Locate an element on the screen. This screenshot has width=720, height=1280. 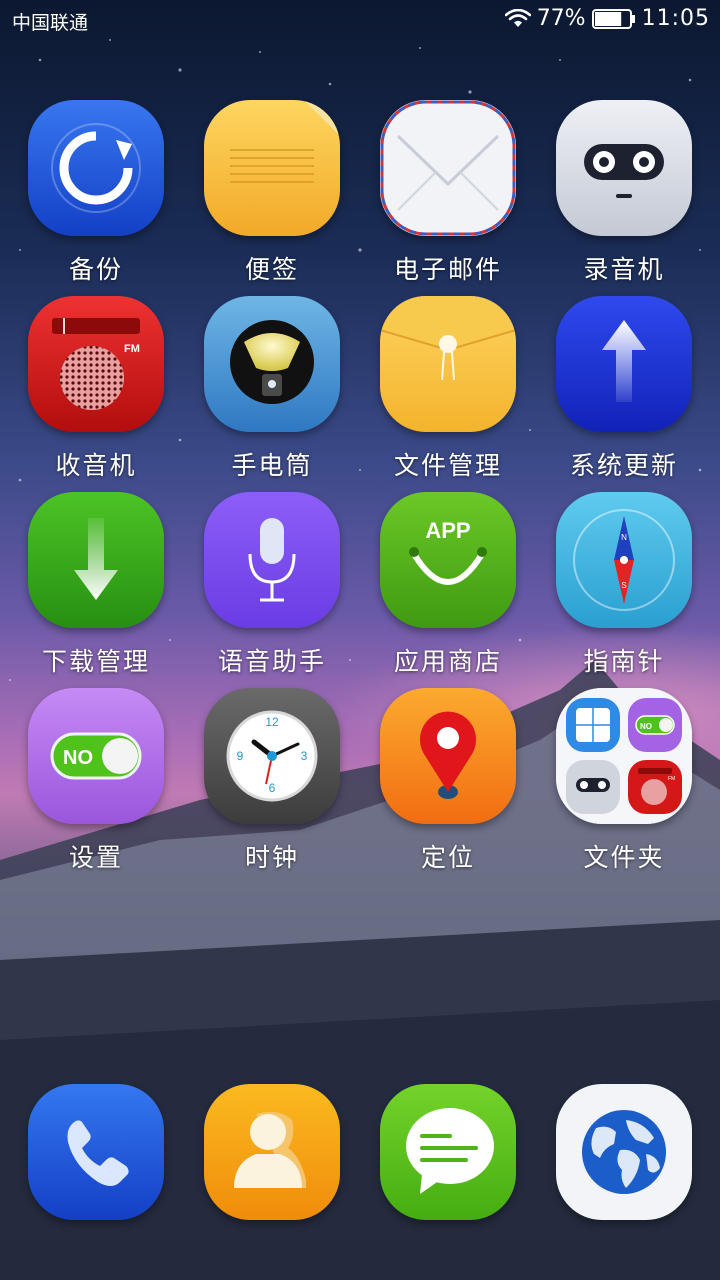
app-radio: FM 收音机 is located at coordinates (96, 391).